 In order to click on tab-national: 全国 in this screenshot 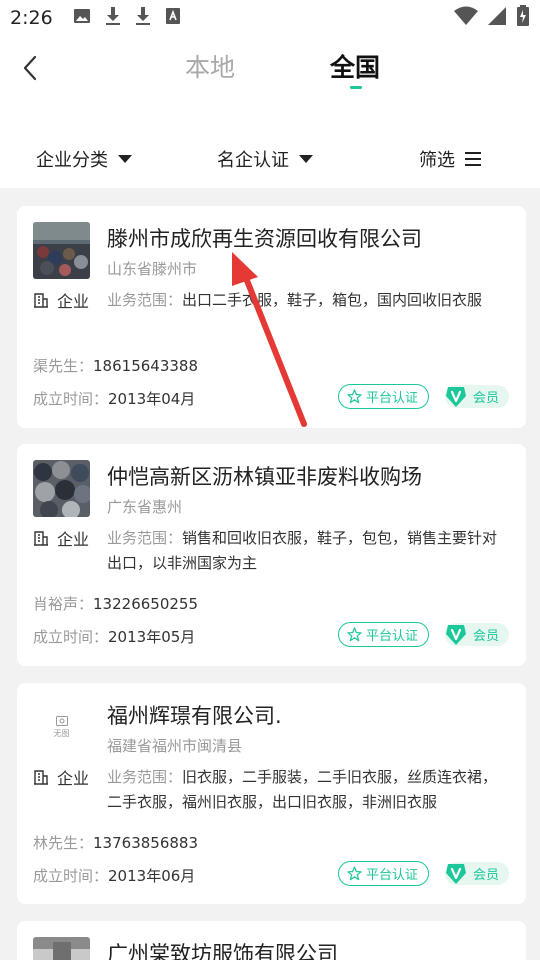, I will do `click(355, 66)`.